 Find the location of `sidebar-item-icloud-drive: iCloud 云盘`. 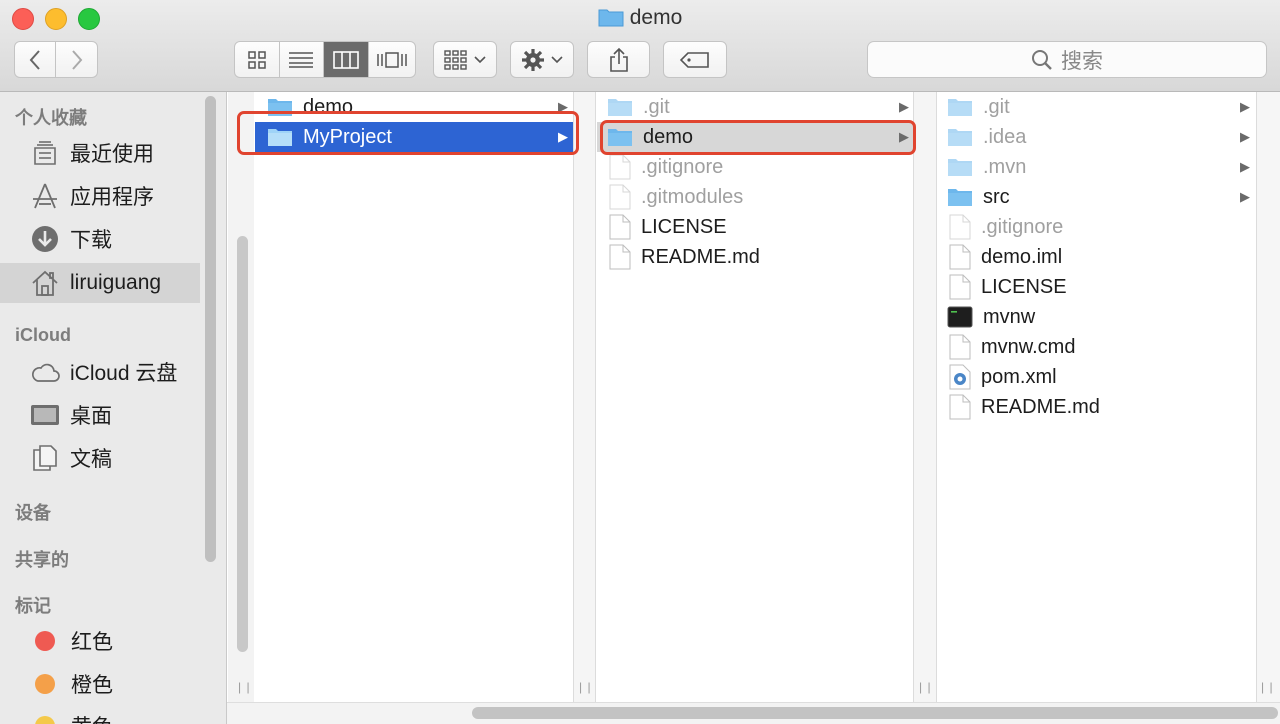

sidebar-item-icloud-drive: iCloud 云盘 is located at coordinates (100, 372).